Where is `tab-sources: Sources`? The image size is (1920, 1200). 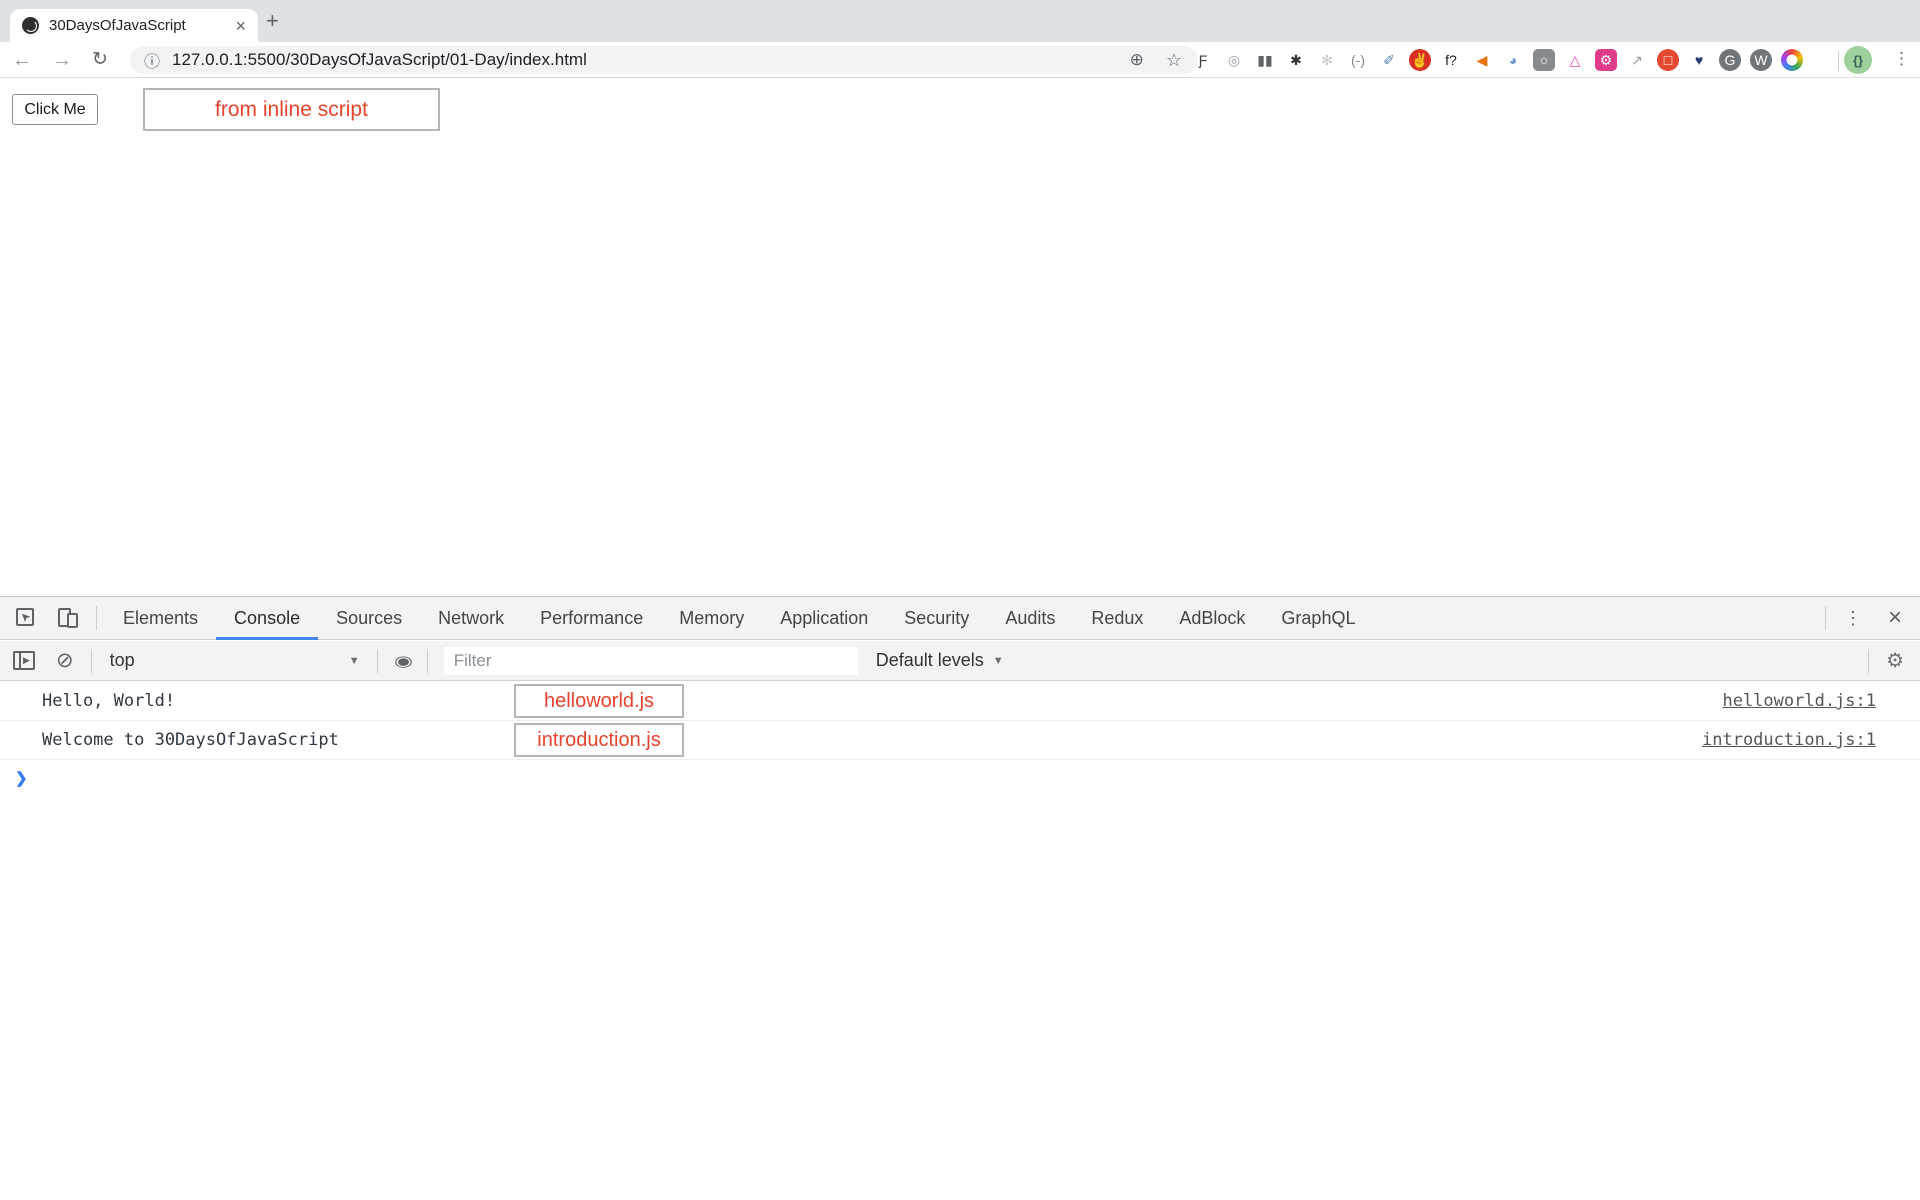 tab-sources: Sources is located at coordinates (369, 618).